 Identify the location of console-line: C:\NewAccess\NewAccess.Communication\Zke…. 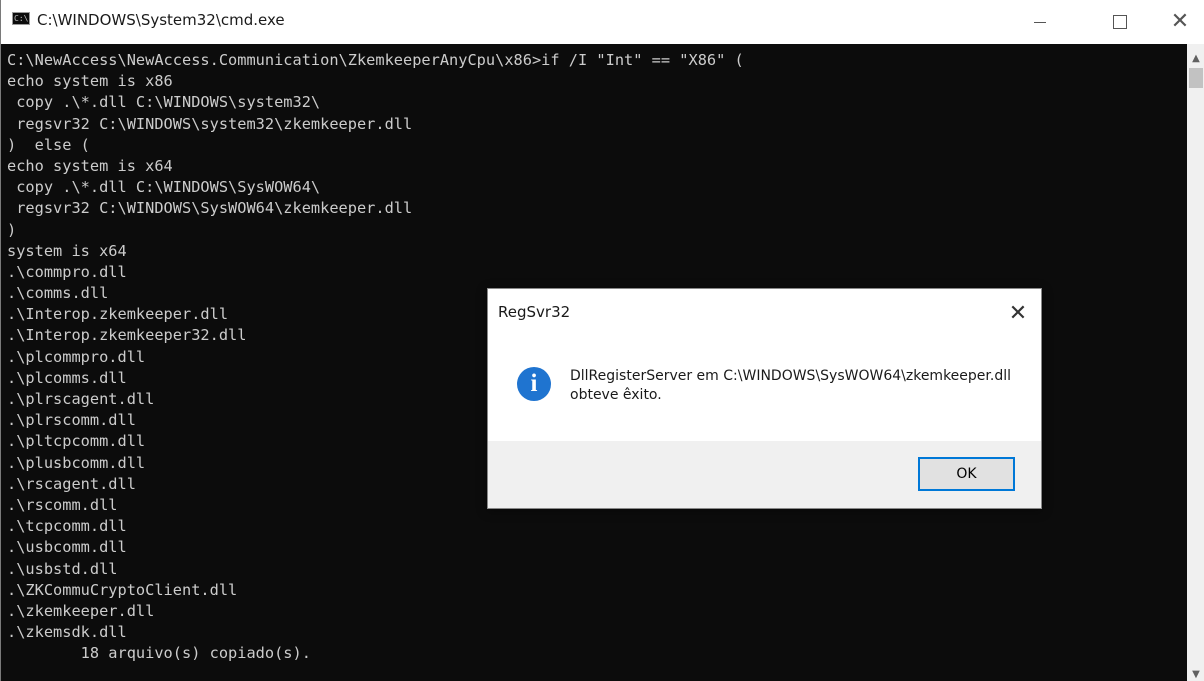
(375, 60).